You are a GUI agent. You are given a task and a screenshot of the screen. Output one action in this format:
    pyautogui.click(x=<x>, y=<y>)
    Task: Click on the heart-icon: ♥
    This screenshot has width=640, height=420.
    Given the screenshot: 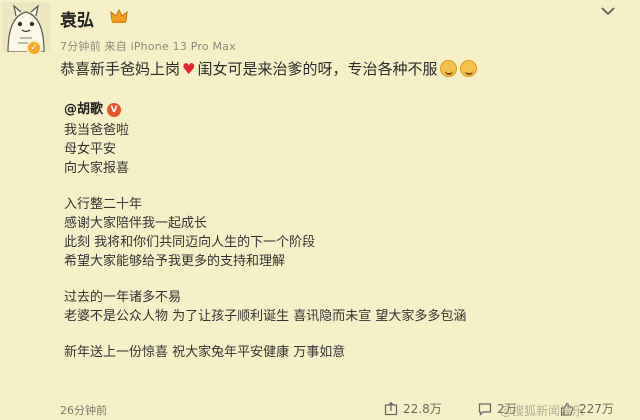 What is the action you would take?
    pyautogui.click(x=189, y=68)
    